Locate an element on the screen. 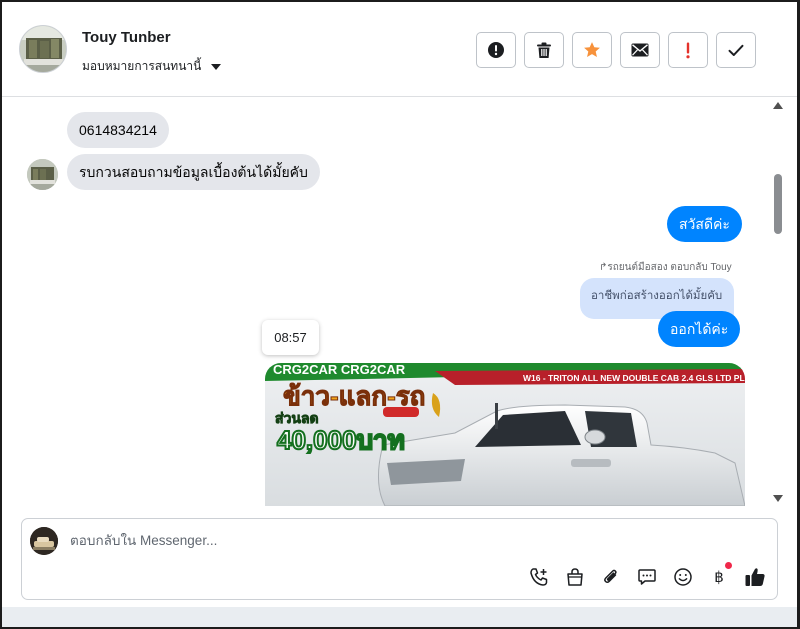 The height and width of the screenshot is (629, 800). scroll-down-arrow-icon is located at coordinates (778, 498).